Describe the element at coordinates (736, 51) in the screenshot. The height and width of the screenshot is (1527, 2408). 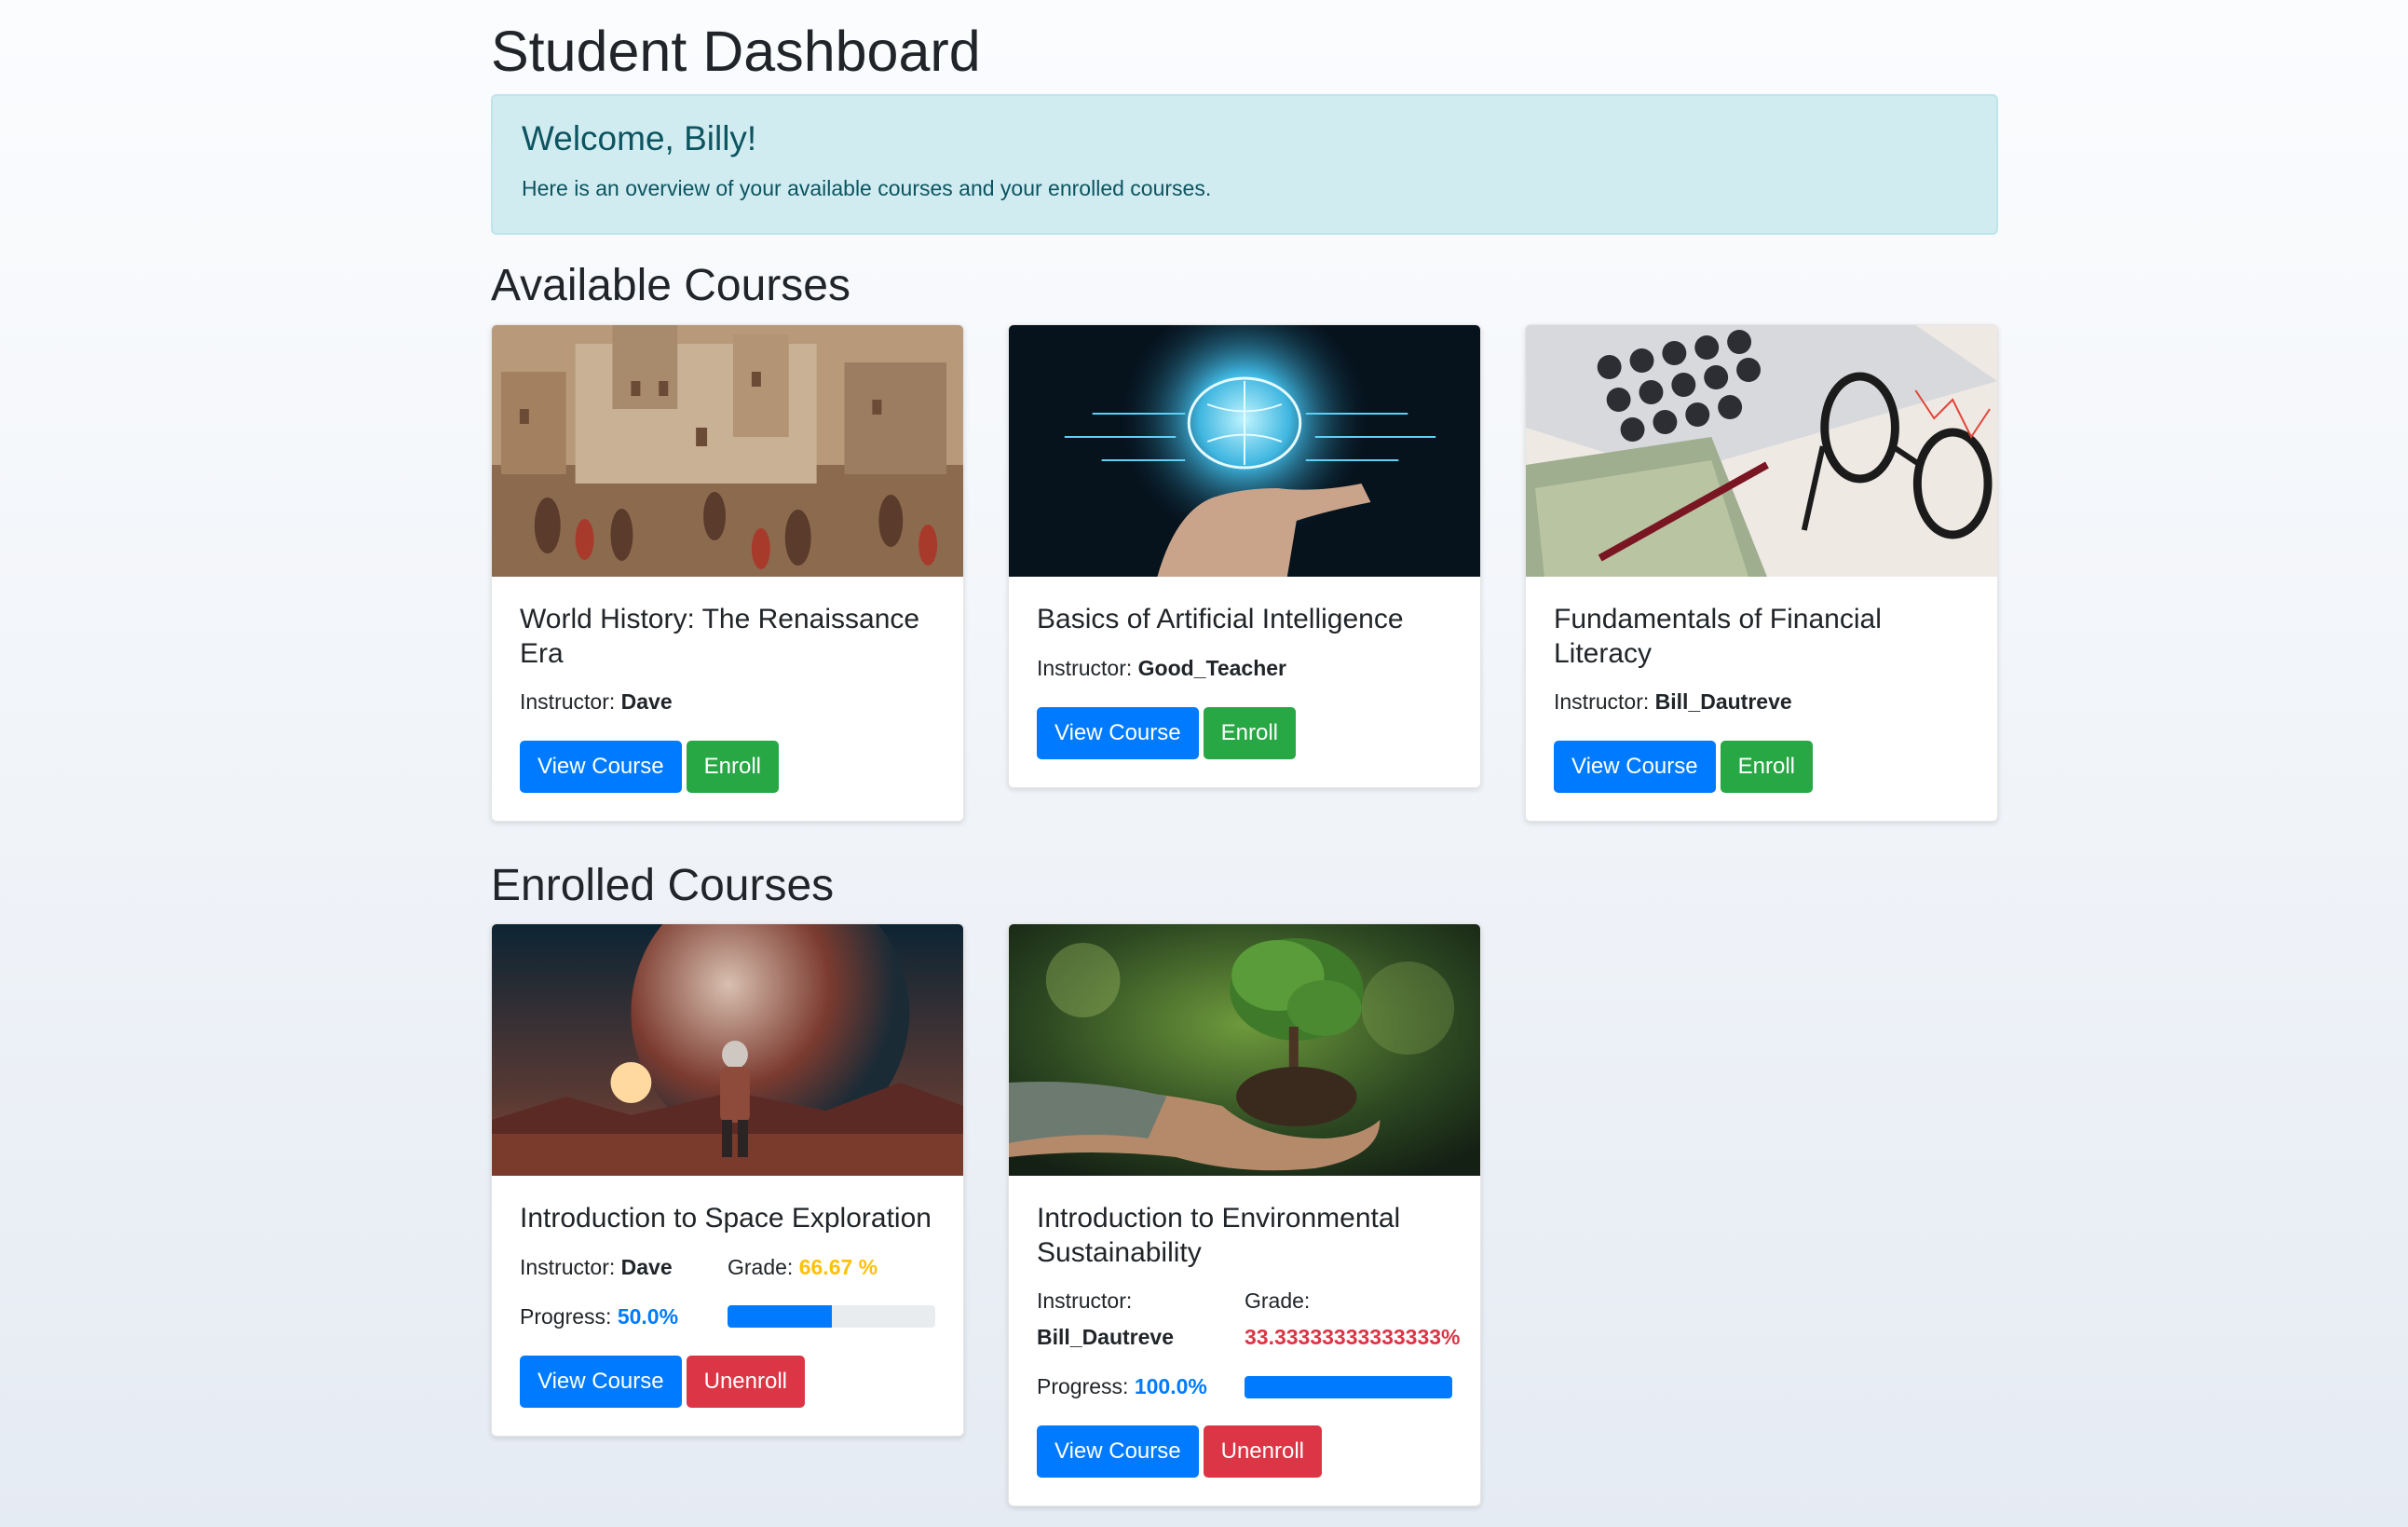
I see `page-title: Student Dashboard` at that location.